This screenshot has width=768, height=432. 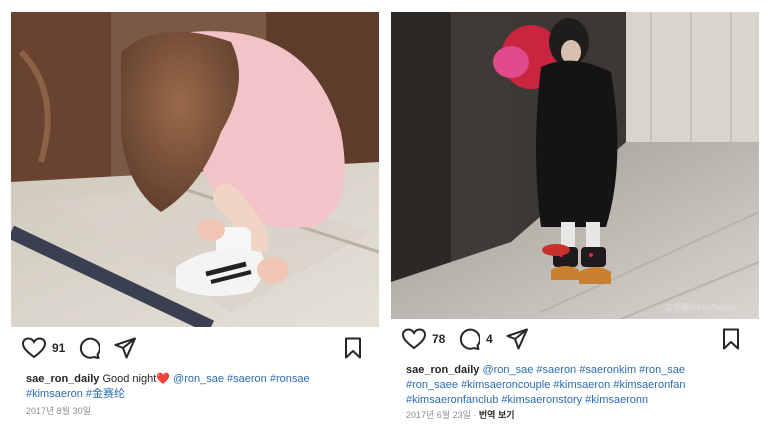 I want to click on translate-link: 번역 보기, so click(x=497, y=415).